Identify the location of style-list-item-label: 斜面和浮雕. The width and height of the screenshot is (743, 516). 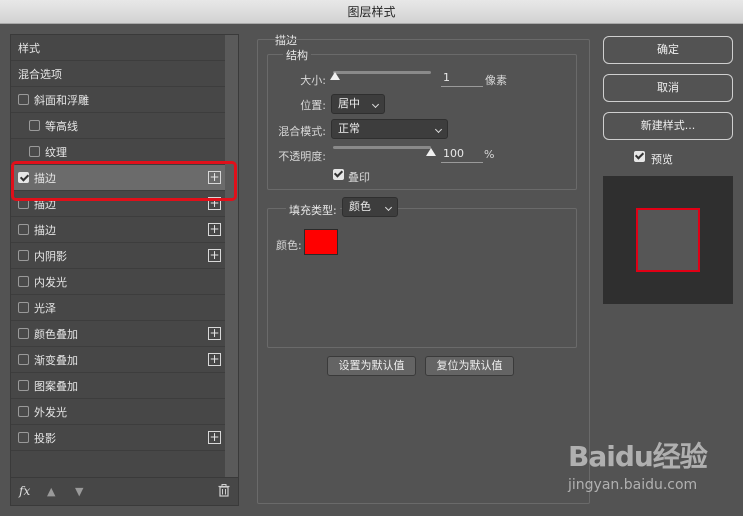
(61, 100).